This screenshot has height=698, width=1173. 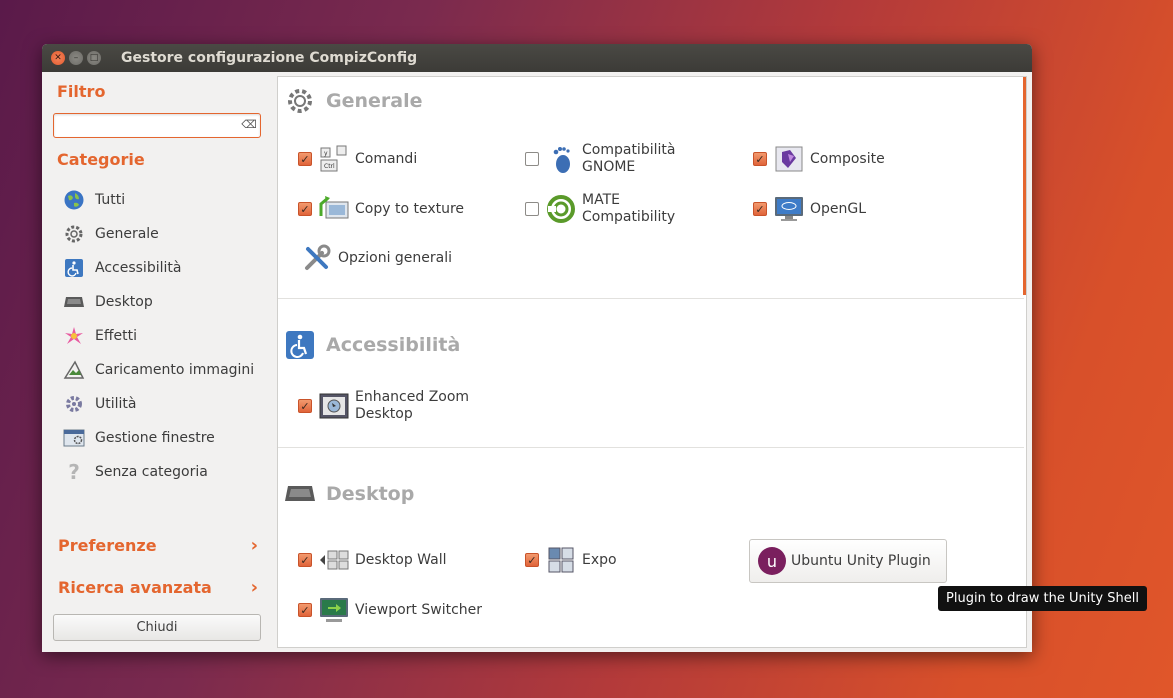 I want to click on advanced-search-label: Ricerca avanzata, so click(x=135, y=587).